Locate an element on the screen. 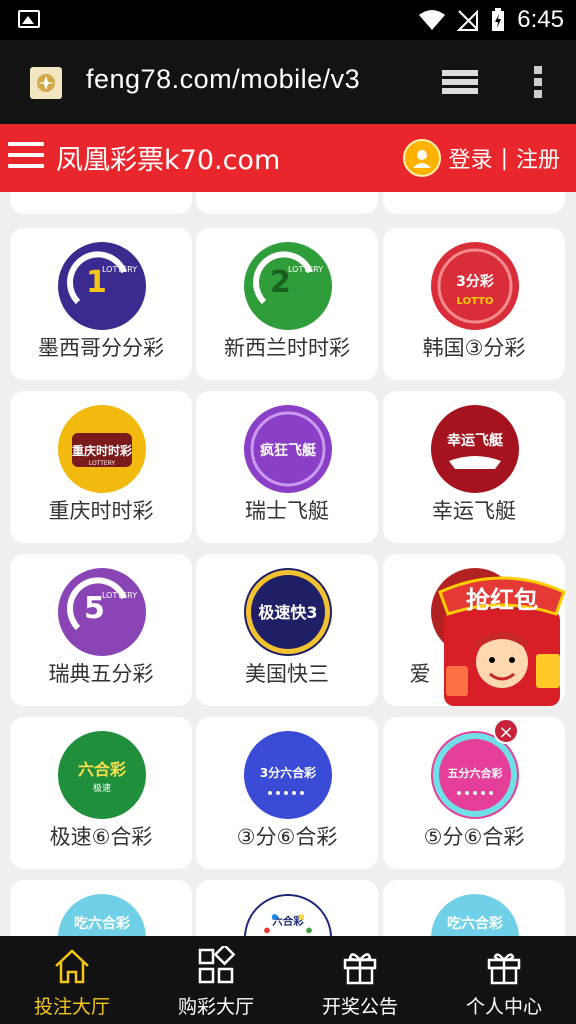 This screenshot has width=576, height=1024. game-logo-icon: 3分彩 LOTTO is located at coordinates (475, 286).